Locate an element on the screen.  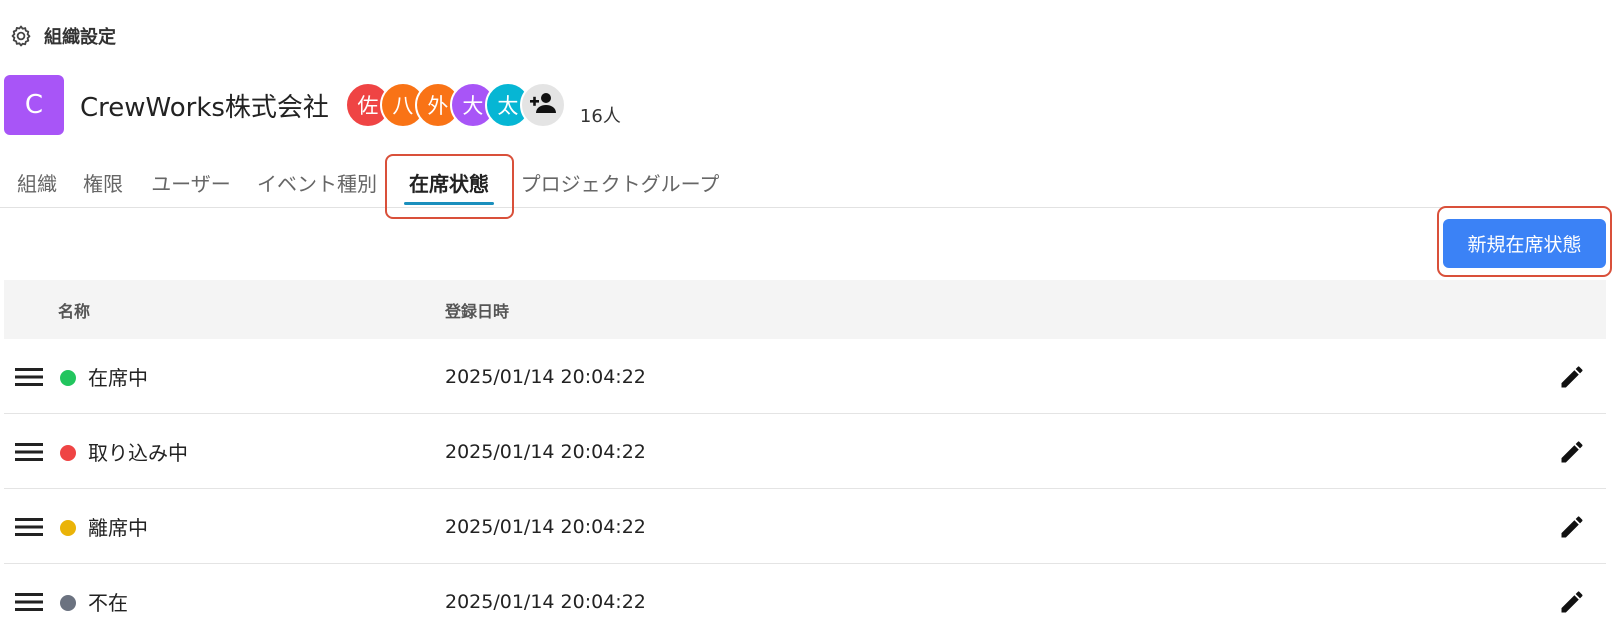
status-name: 取り込み中 is located at coordinates (138, 453).